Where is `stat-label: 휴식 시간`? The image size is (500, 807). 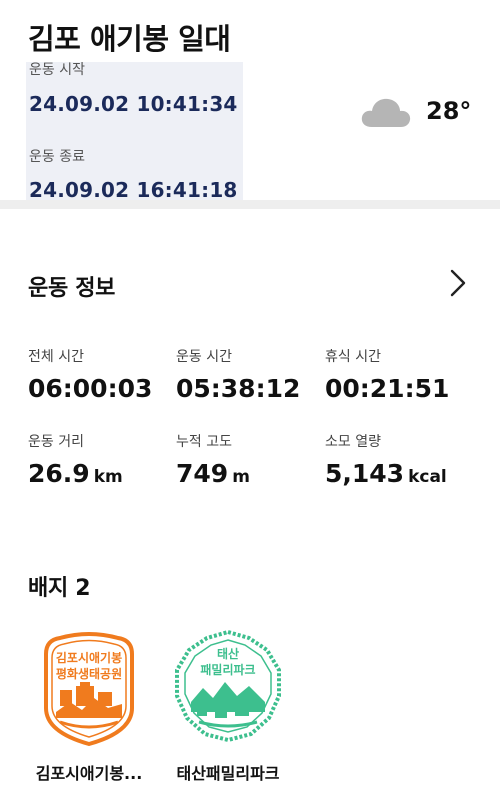 stat-label: 휴식 시간 is located at coordinates (353, 357).